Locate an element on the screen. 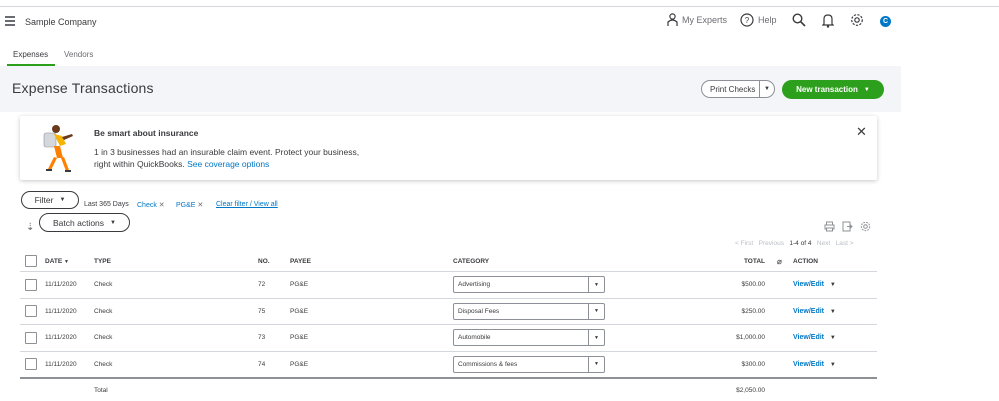 The image size is (999, 401). company-name: Sample Company is located at coordinates (61, 22).